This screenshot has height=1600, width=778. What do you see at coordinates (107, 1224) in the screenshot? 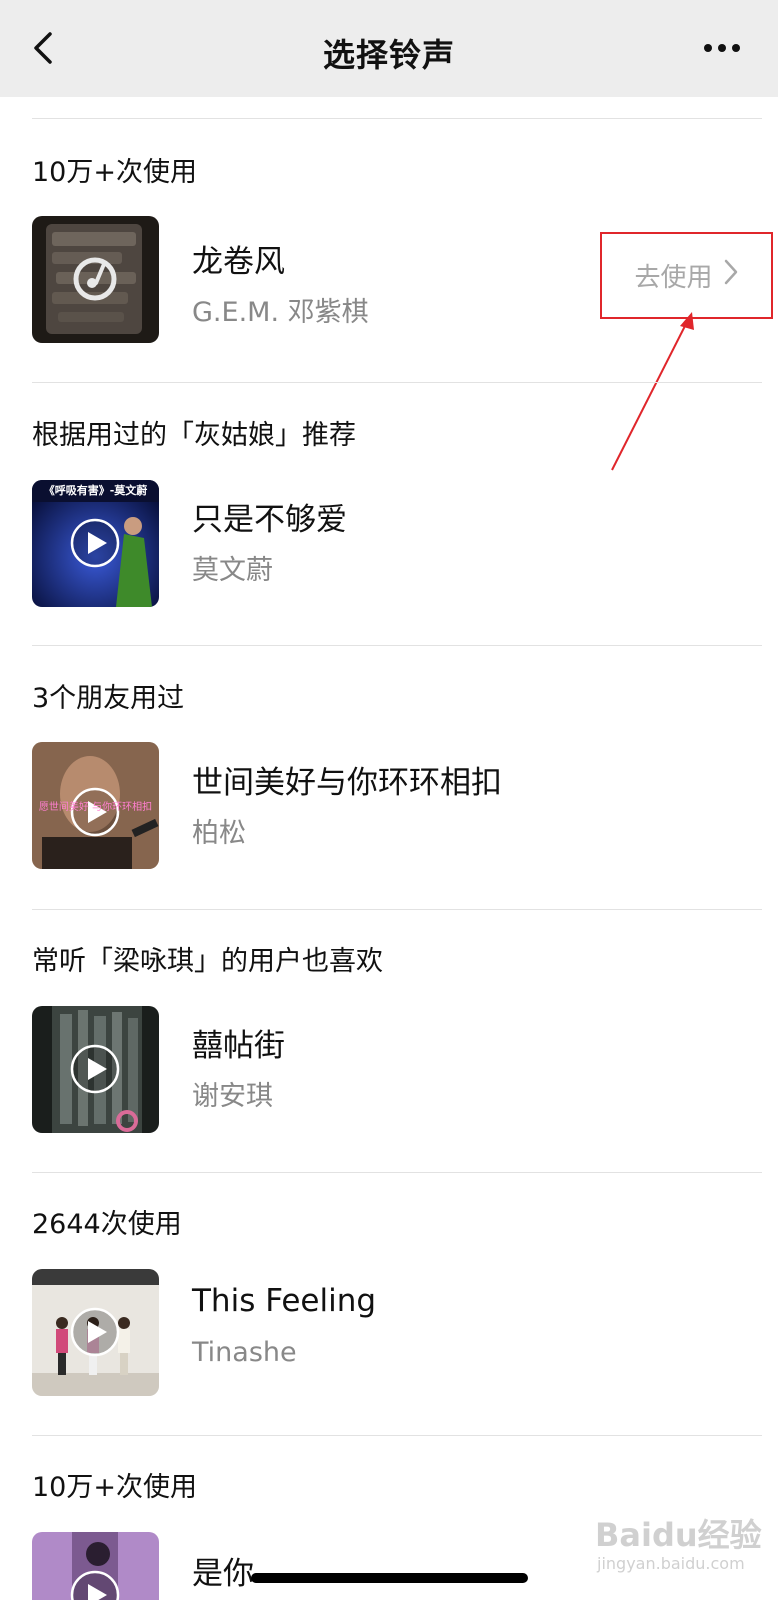
I see `section-title: 2644次使用` at bounding box center [107, 1224].